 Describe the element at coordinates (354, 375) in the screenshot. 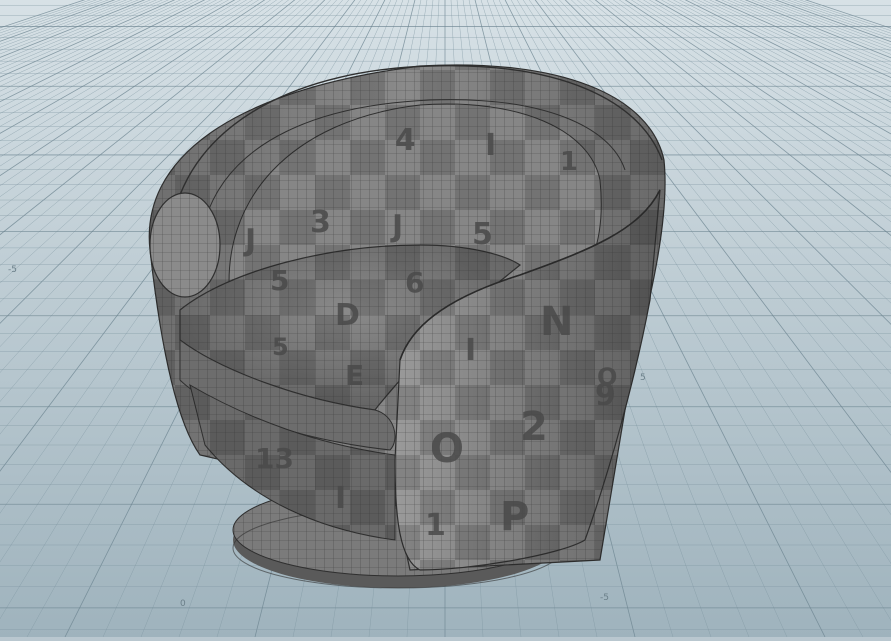

I see `uv-glyph: E` at that location.